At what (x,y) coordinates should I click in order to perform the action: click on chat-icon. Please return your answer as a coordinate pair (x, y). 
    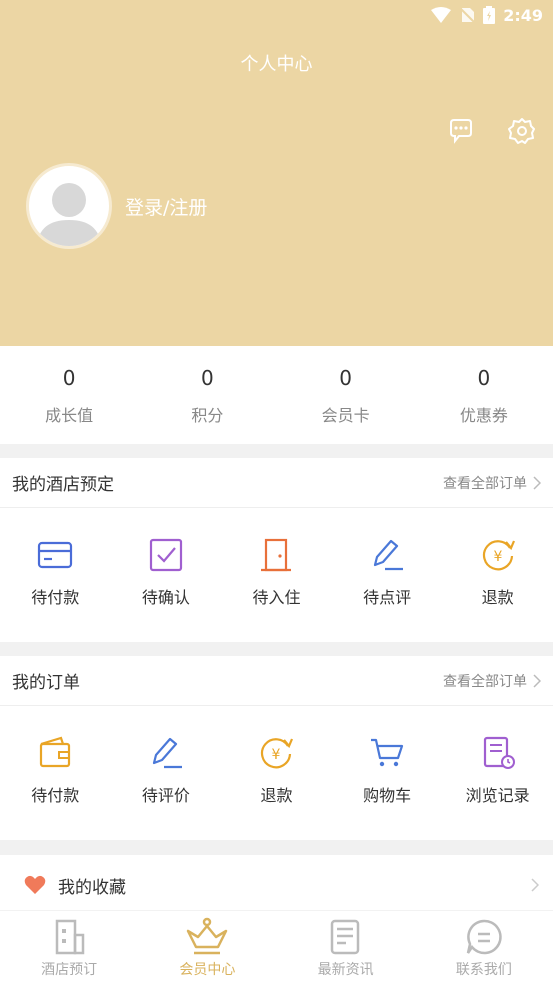
    Looking at the image, I should click on (484, 937).